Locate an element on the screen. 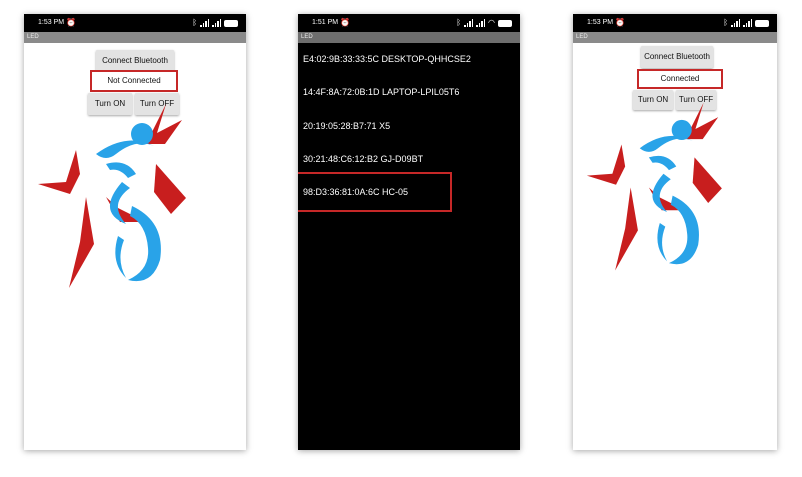 Image resolution: width=802 pixels, height=477 pixels. device-list-item: 30:21:48:C6:12:B2 GJ-D09BT is located at coordinates (363, 159).